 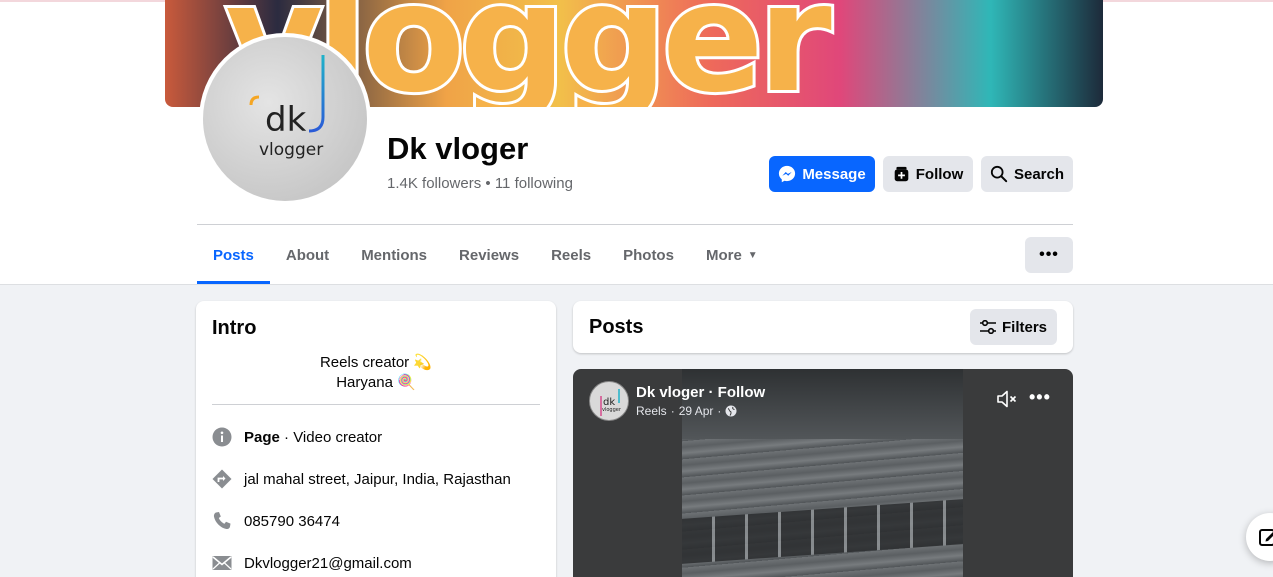 I want to click on intro-phone: 085790 36474, so click(x=276, y=521).